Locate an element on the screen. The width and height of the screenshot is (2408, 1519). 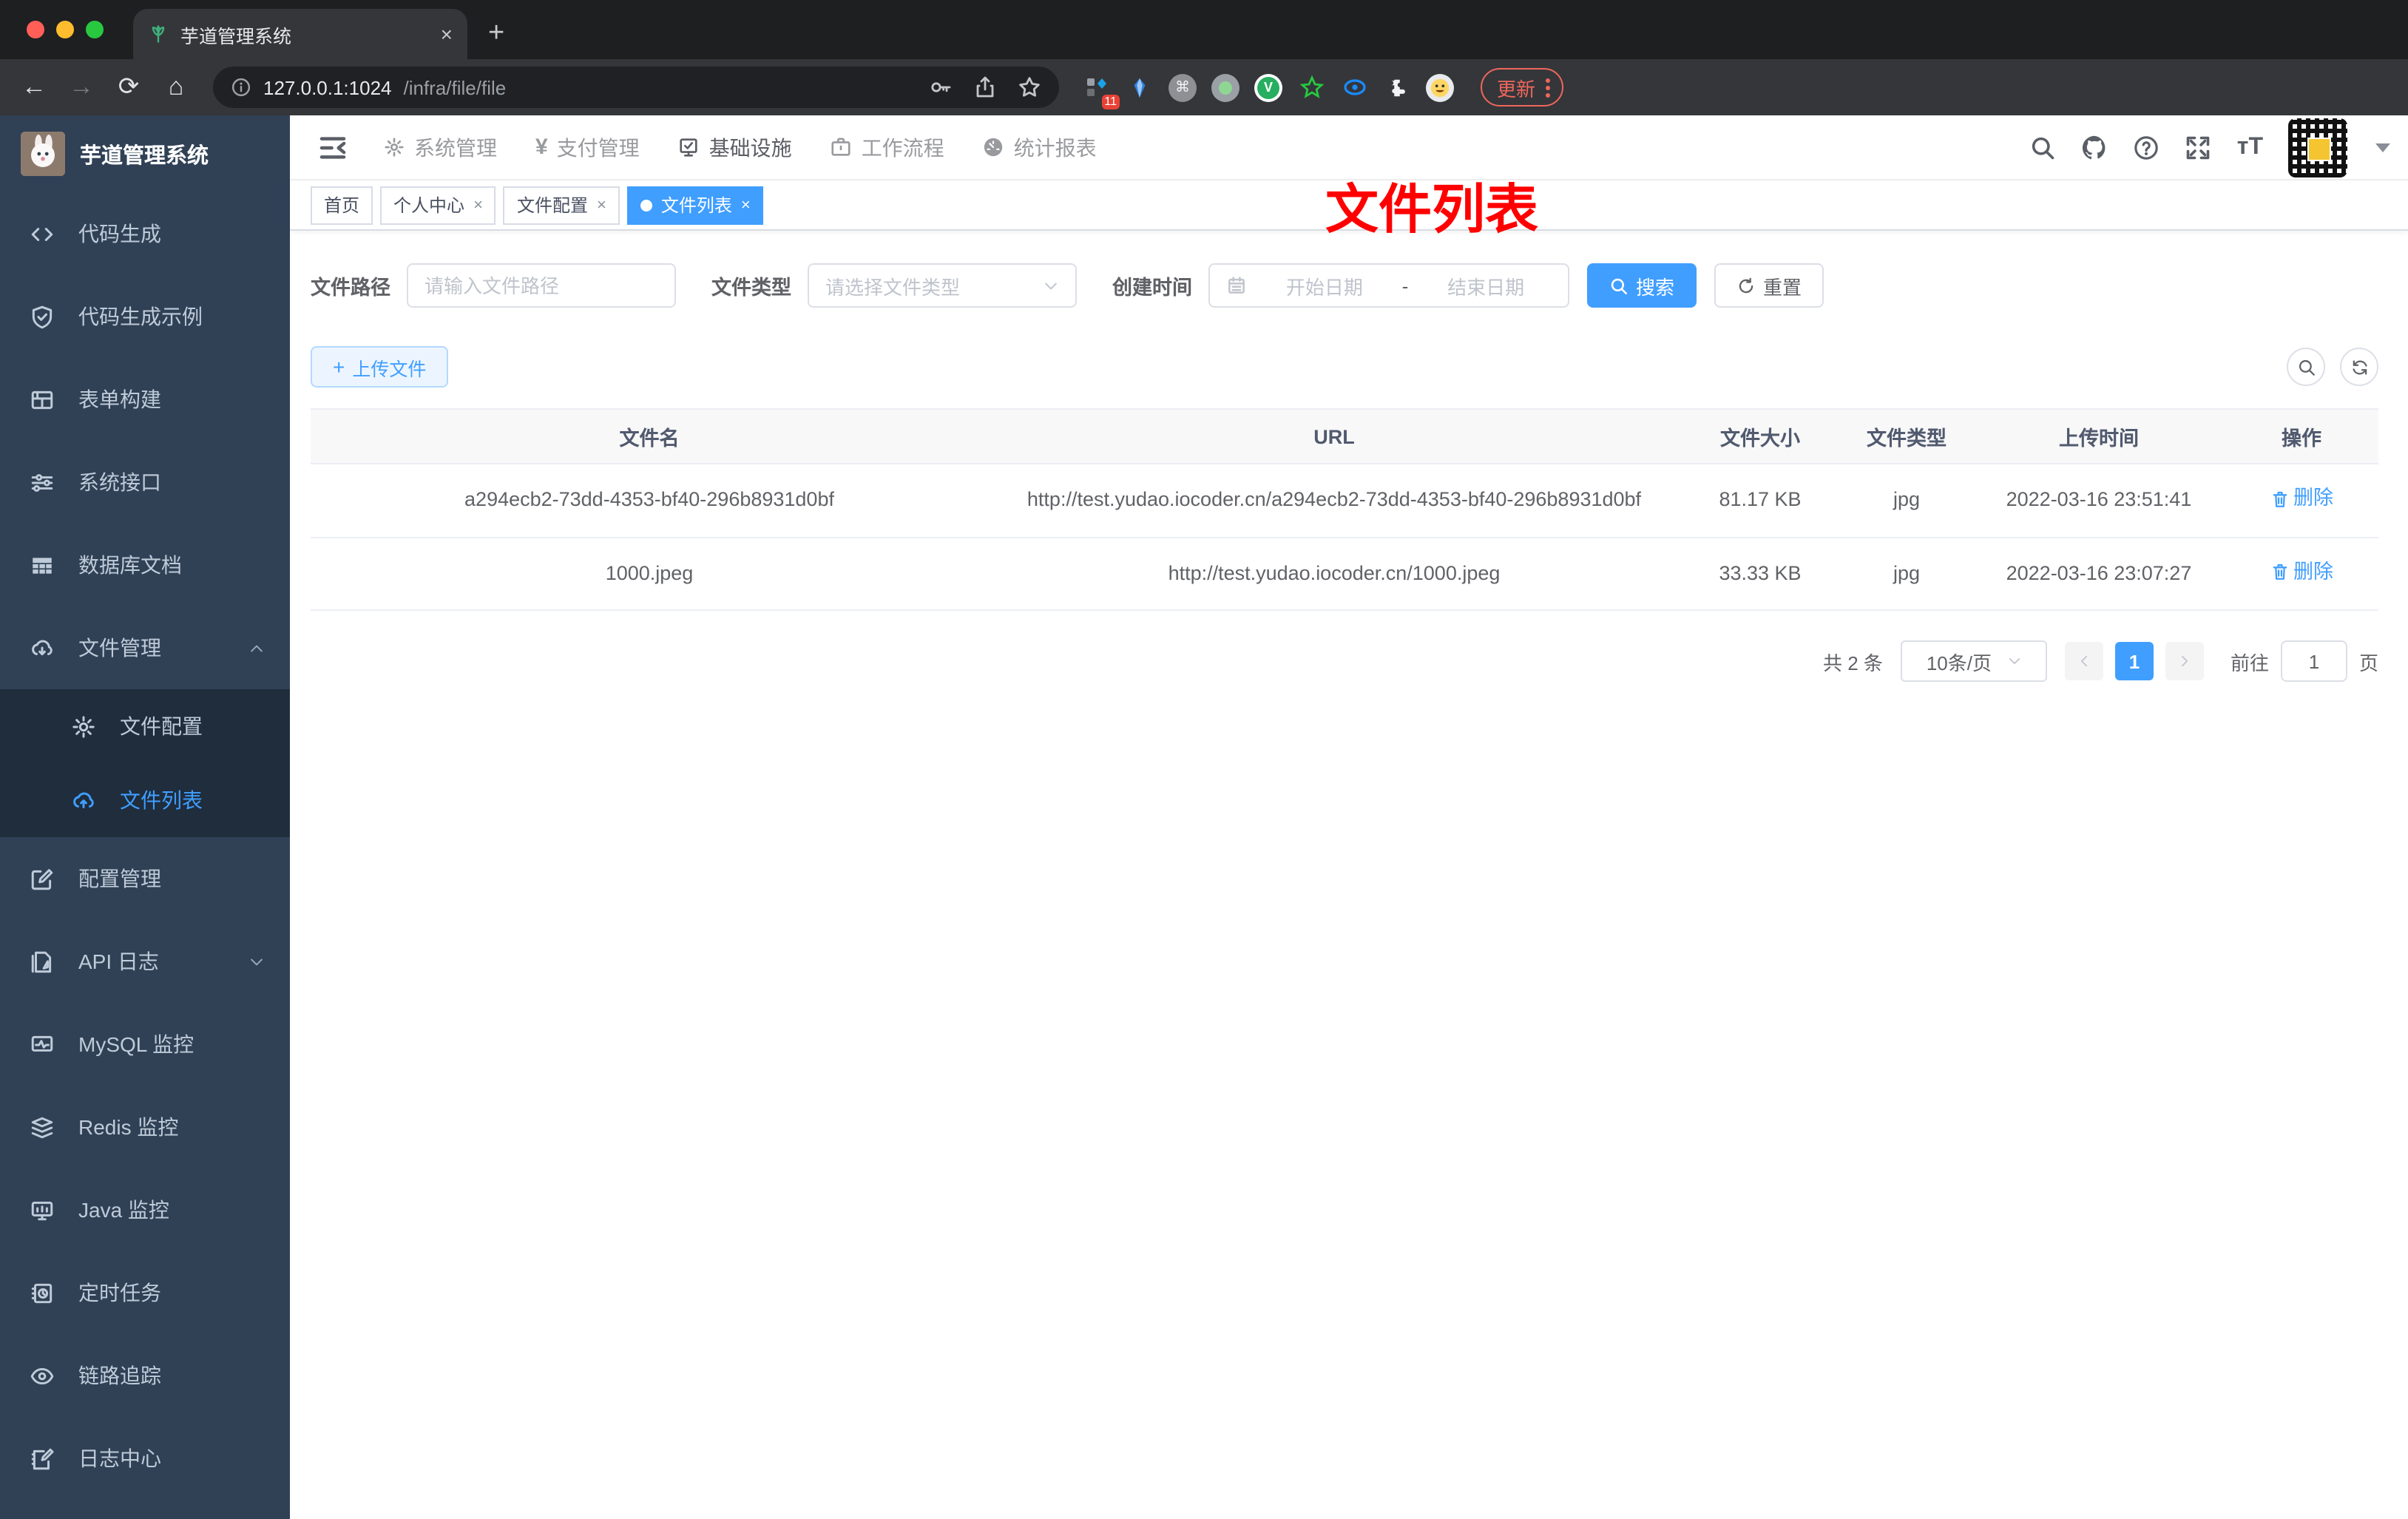
shield-check-icon is located at coordinates (42, 316).